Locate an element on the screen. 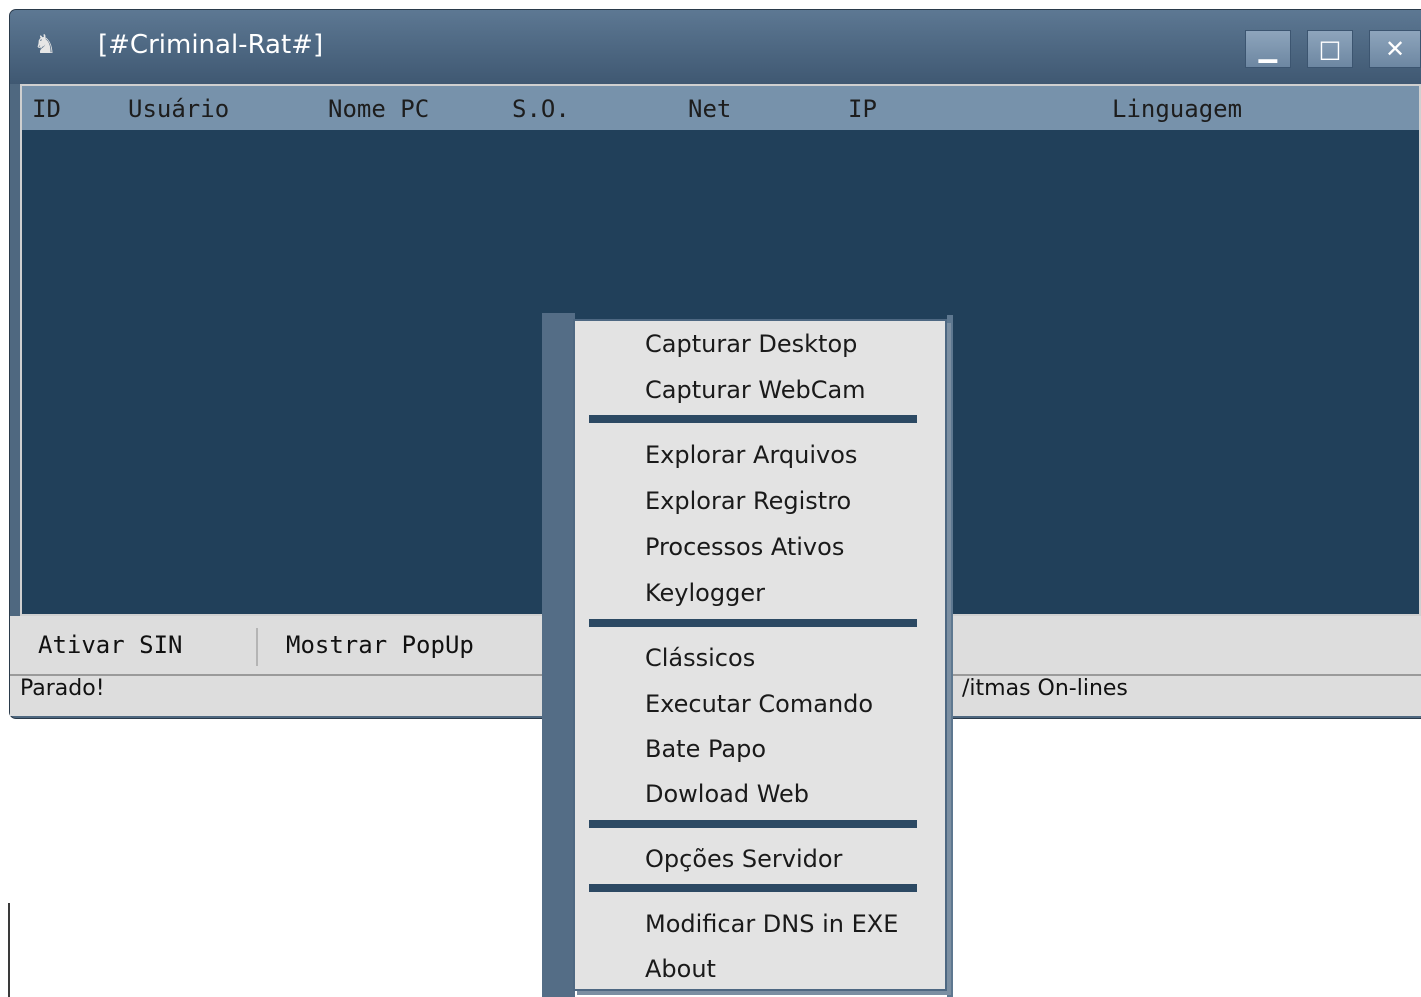  column-header-usuario: Usuário is located at coordinates (178, 109).